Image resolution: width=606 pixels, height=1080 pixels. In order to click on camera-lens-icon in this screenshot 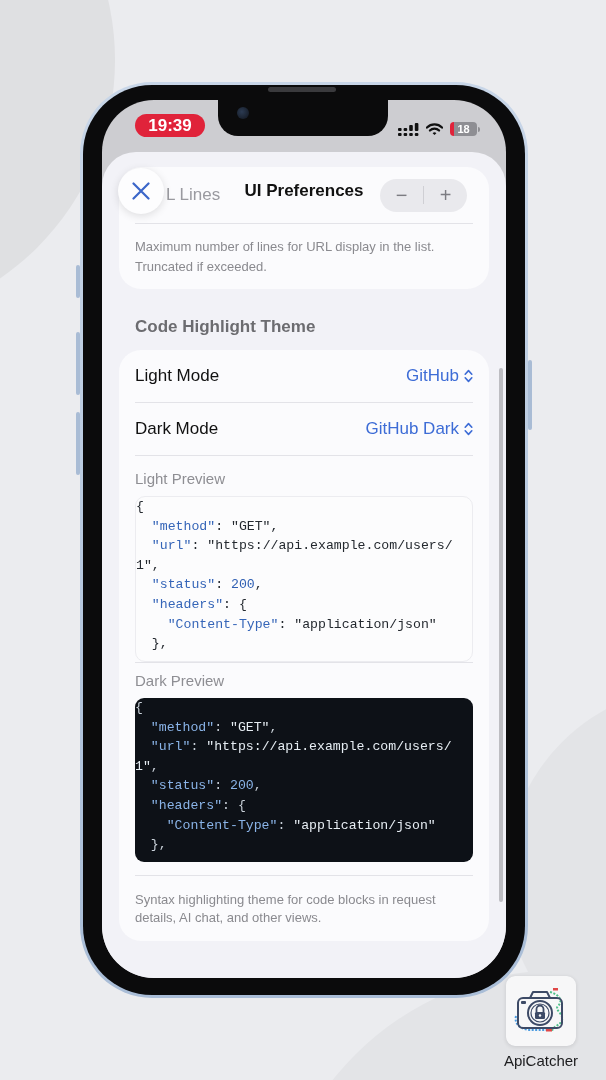, I will do `click(243, 113)`.